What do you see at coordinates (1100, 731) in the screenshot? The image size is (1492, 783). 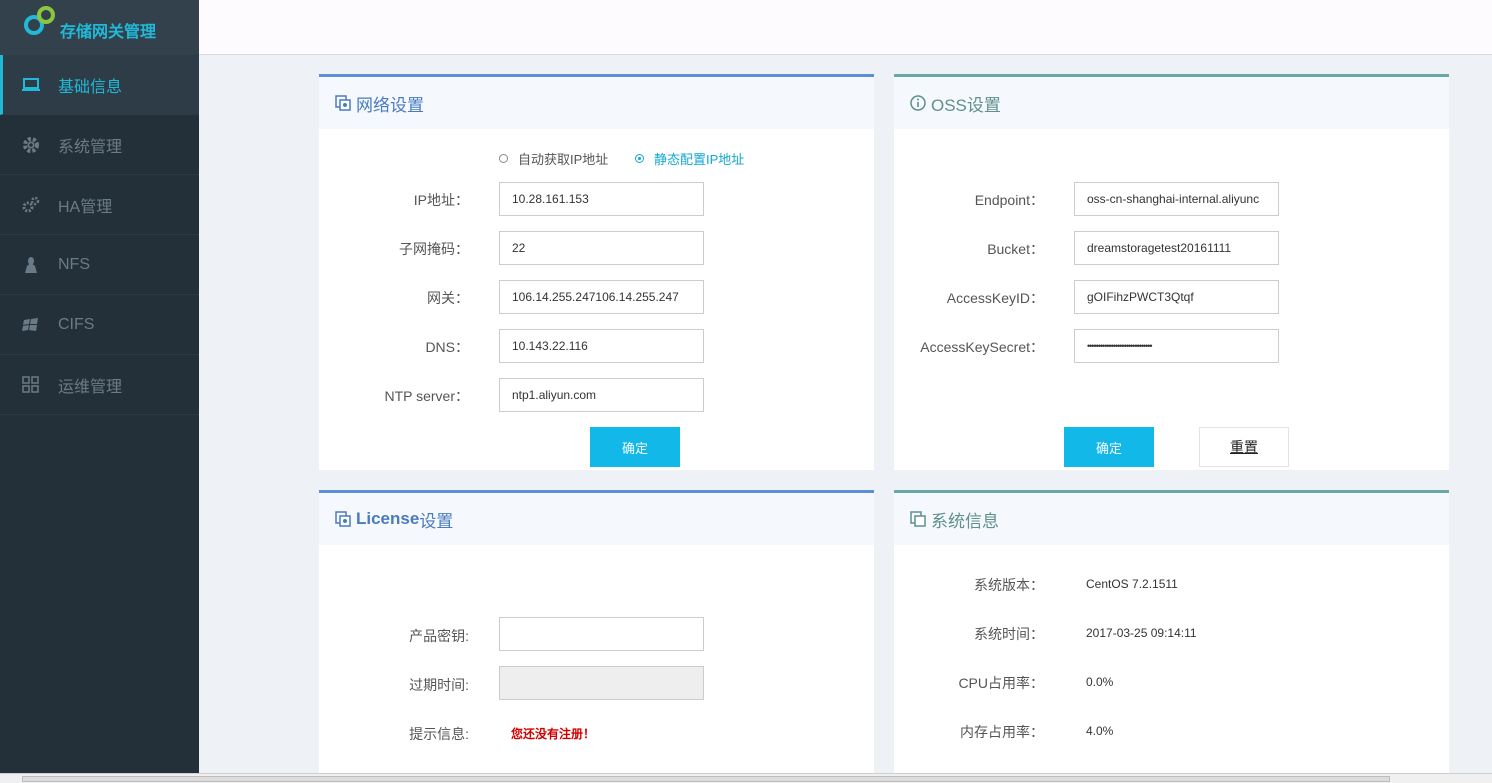 I see `memory-value: 4.0%` at bounding box center [1100, 731].